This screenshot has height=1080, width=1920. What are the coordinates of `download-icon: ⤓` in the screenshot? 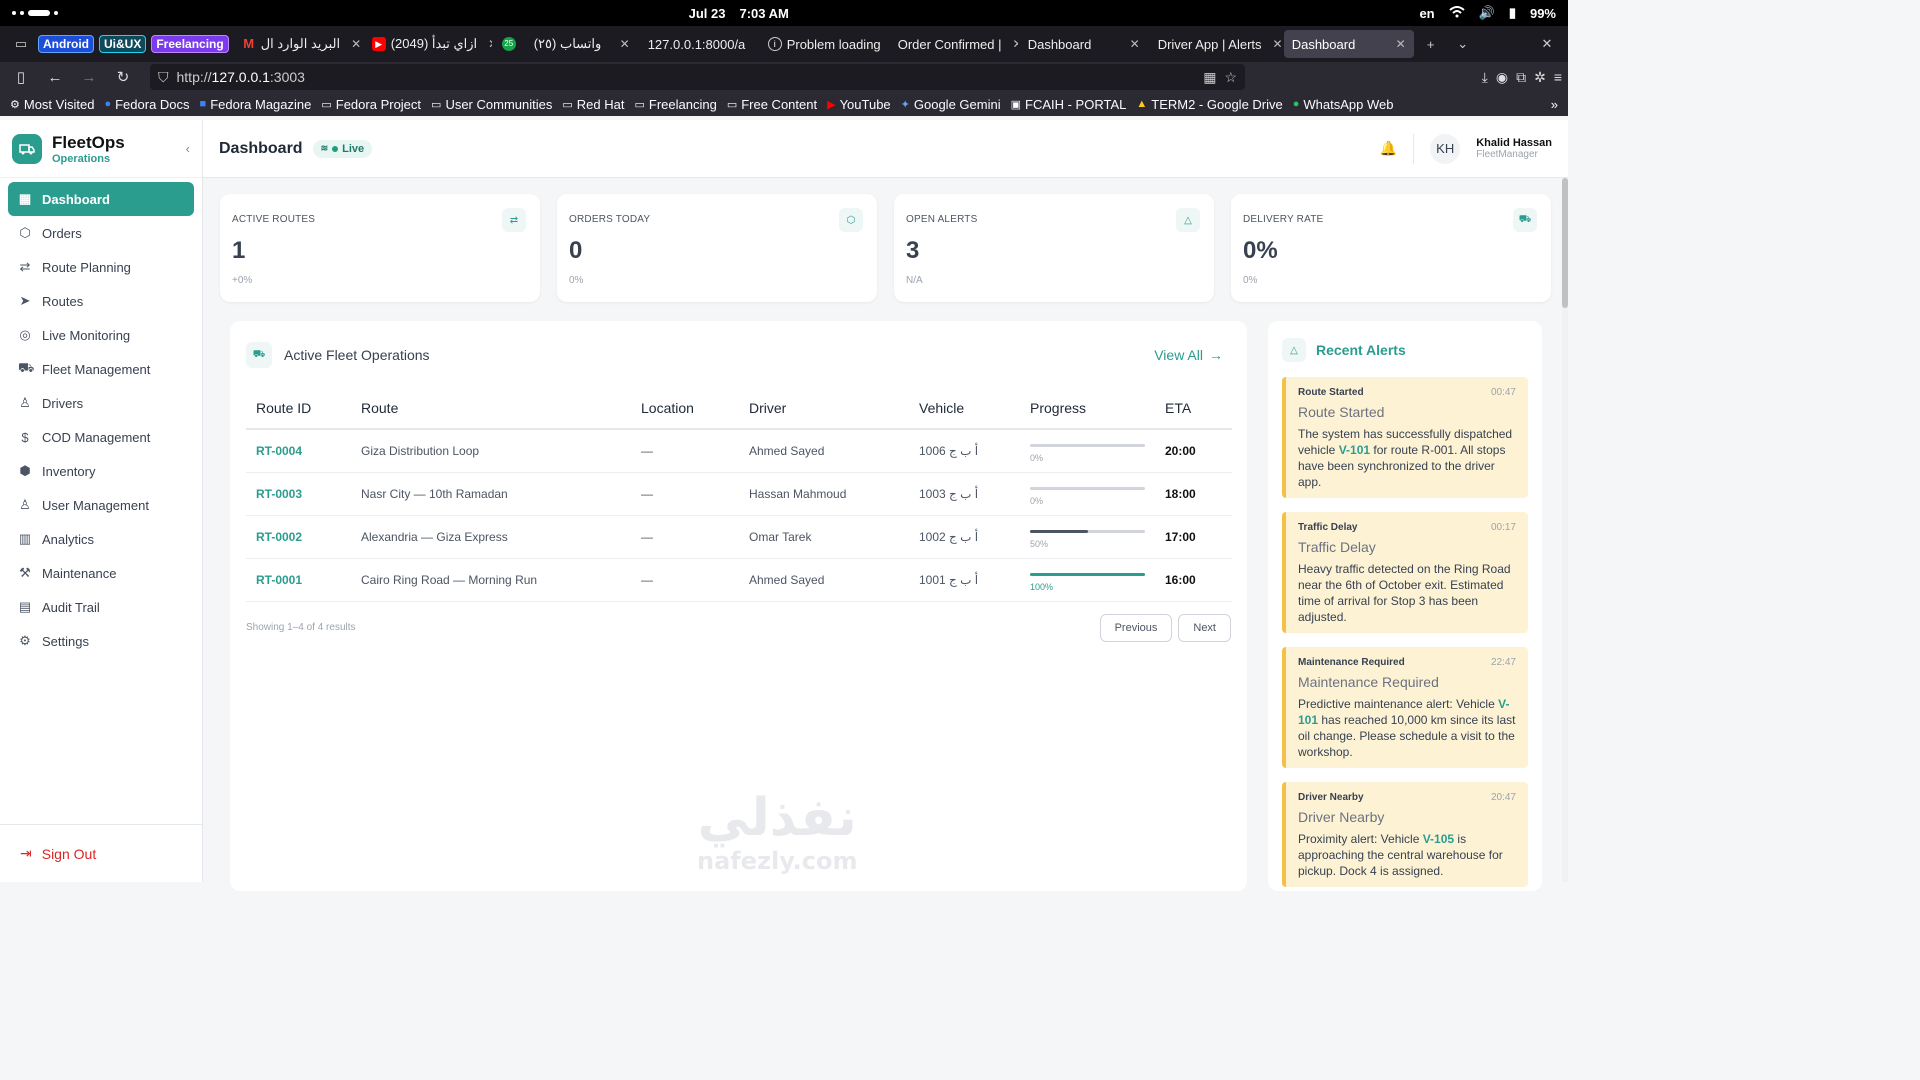 It's located at (1485, 77).